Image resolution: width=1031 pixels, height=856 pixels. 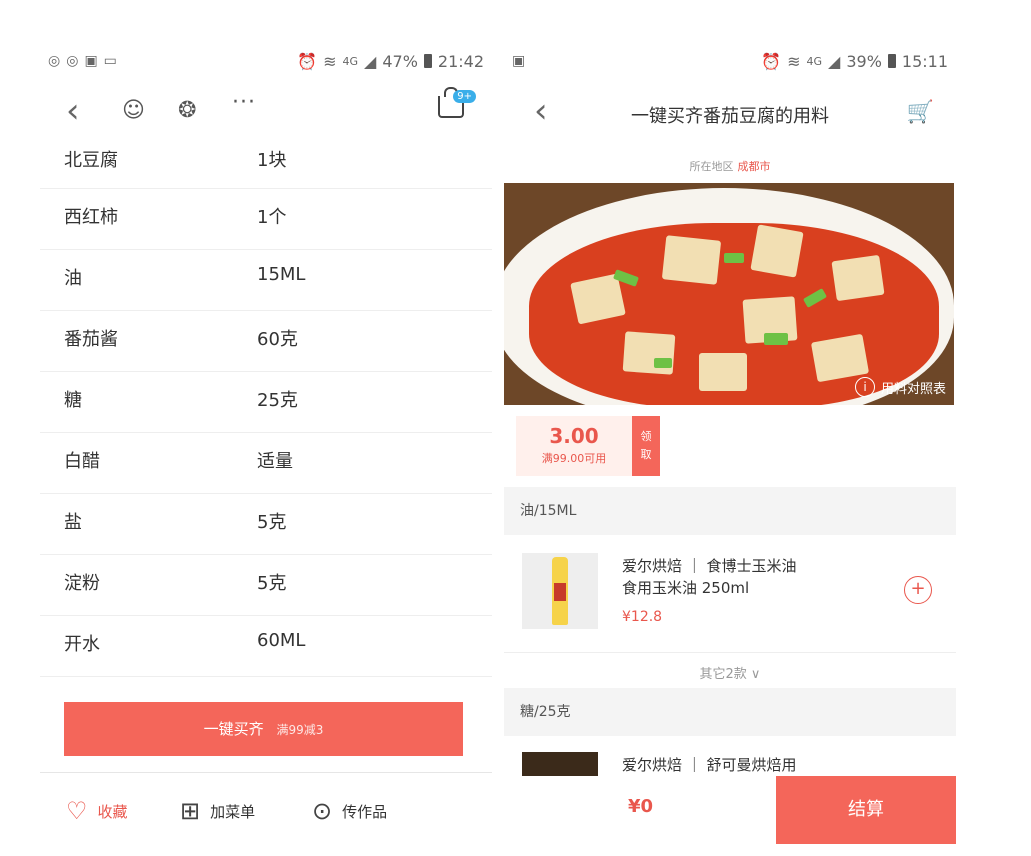 I want to click on other-options-toggle: 其它2款 ∨, so click(x=730, y=667).